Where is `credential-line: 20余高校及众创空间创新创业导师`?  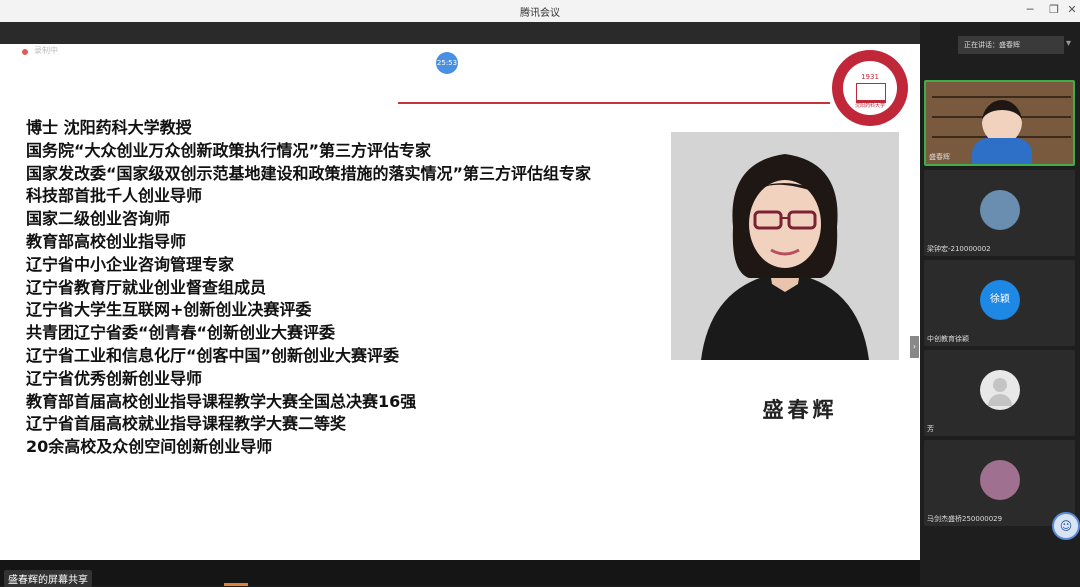 credential-line: 20余高校及众创空间创新创业导师 is located at coordinates (149, 447).